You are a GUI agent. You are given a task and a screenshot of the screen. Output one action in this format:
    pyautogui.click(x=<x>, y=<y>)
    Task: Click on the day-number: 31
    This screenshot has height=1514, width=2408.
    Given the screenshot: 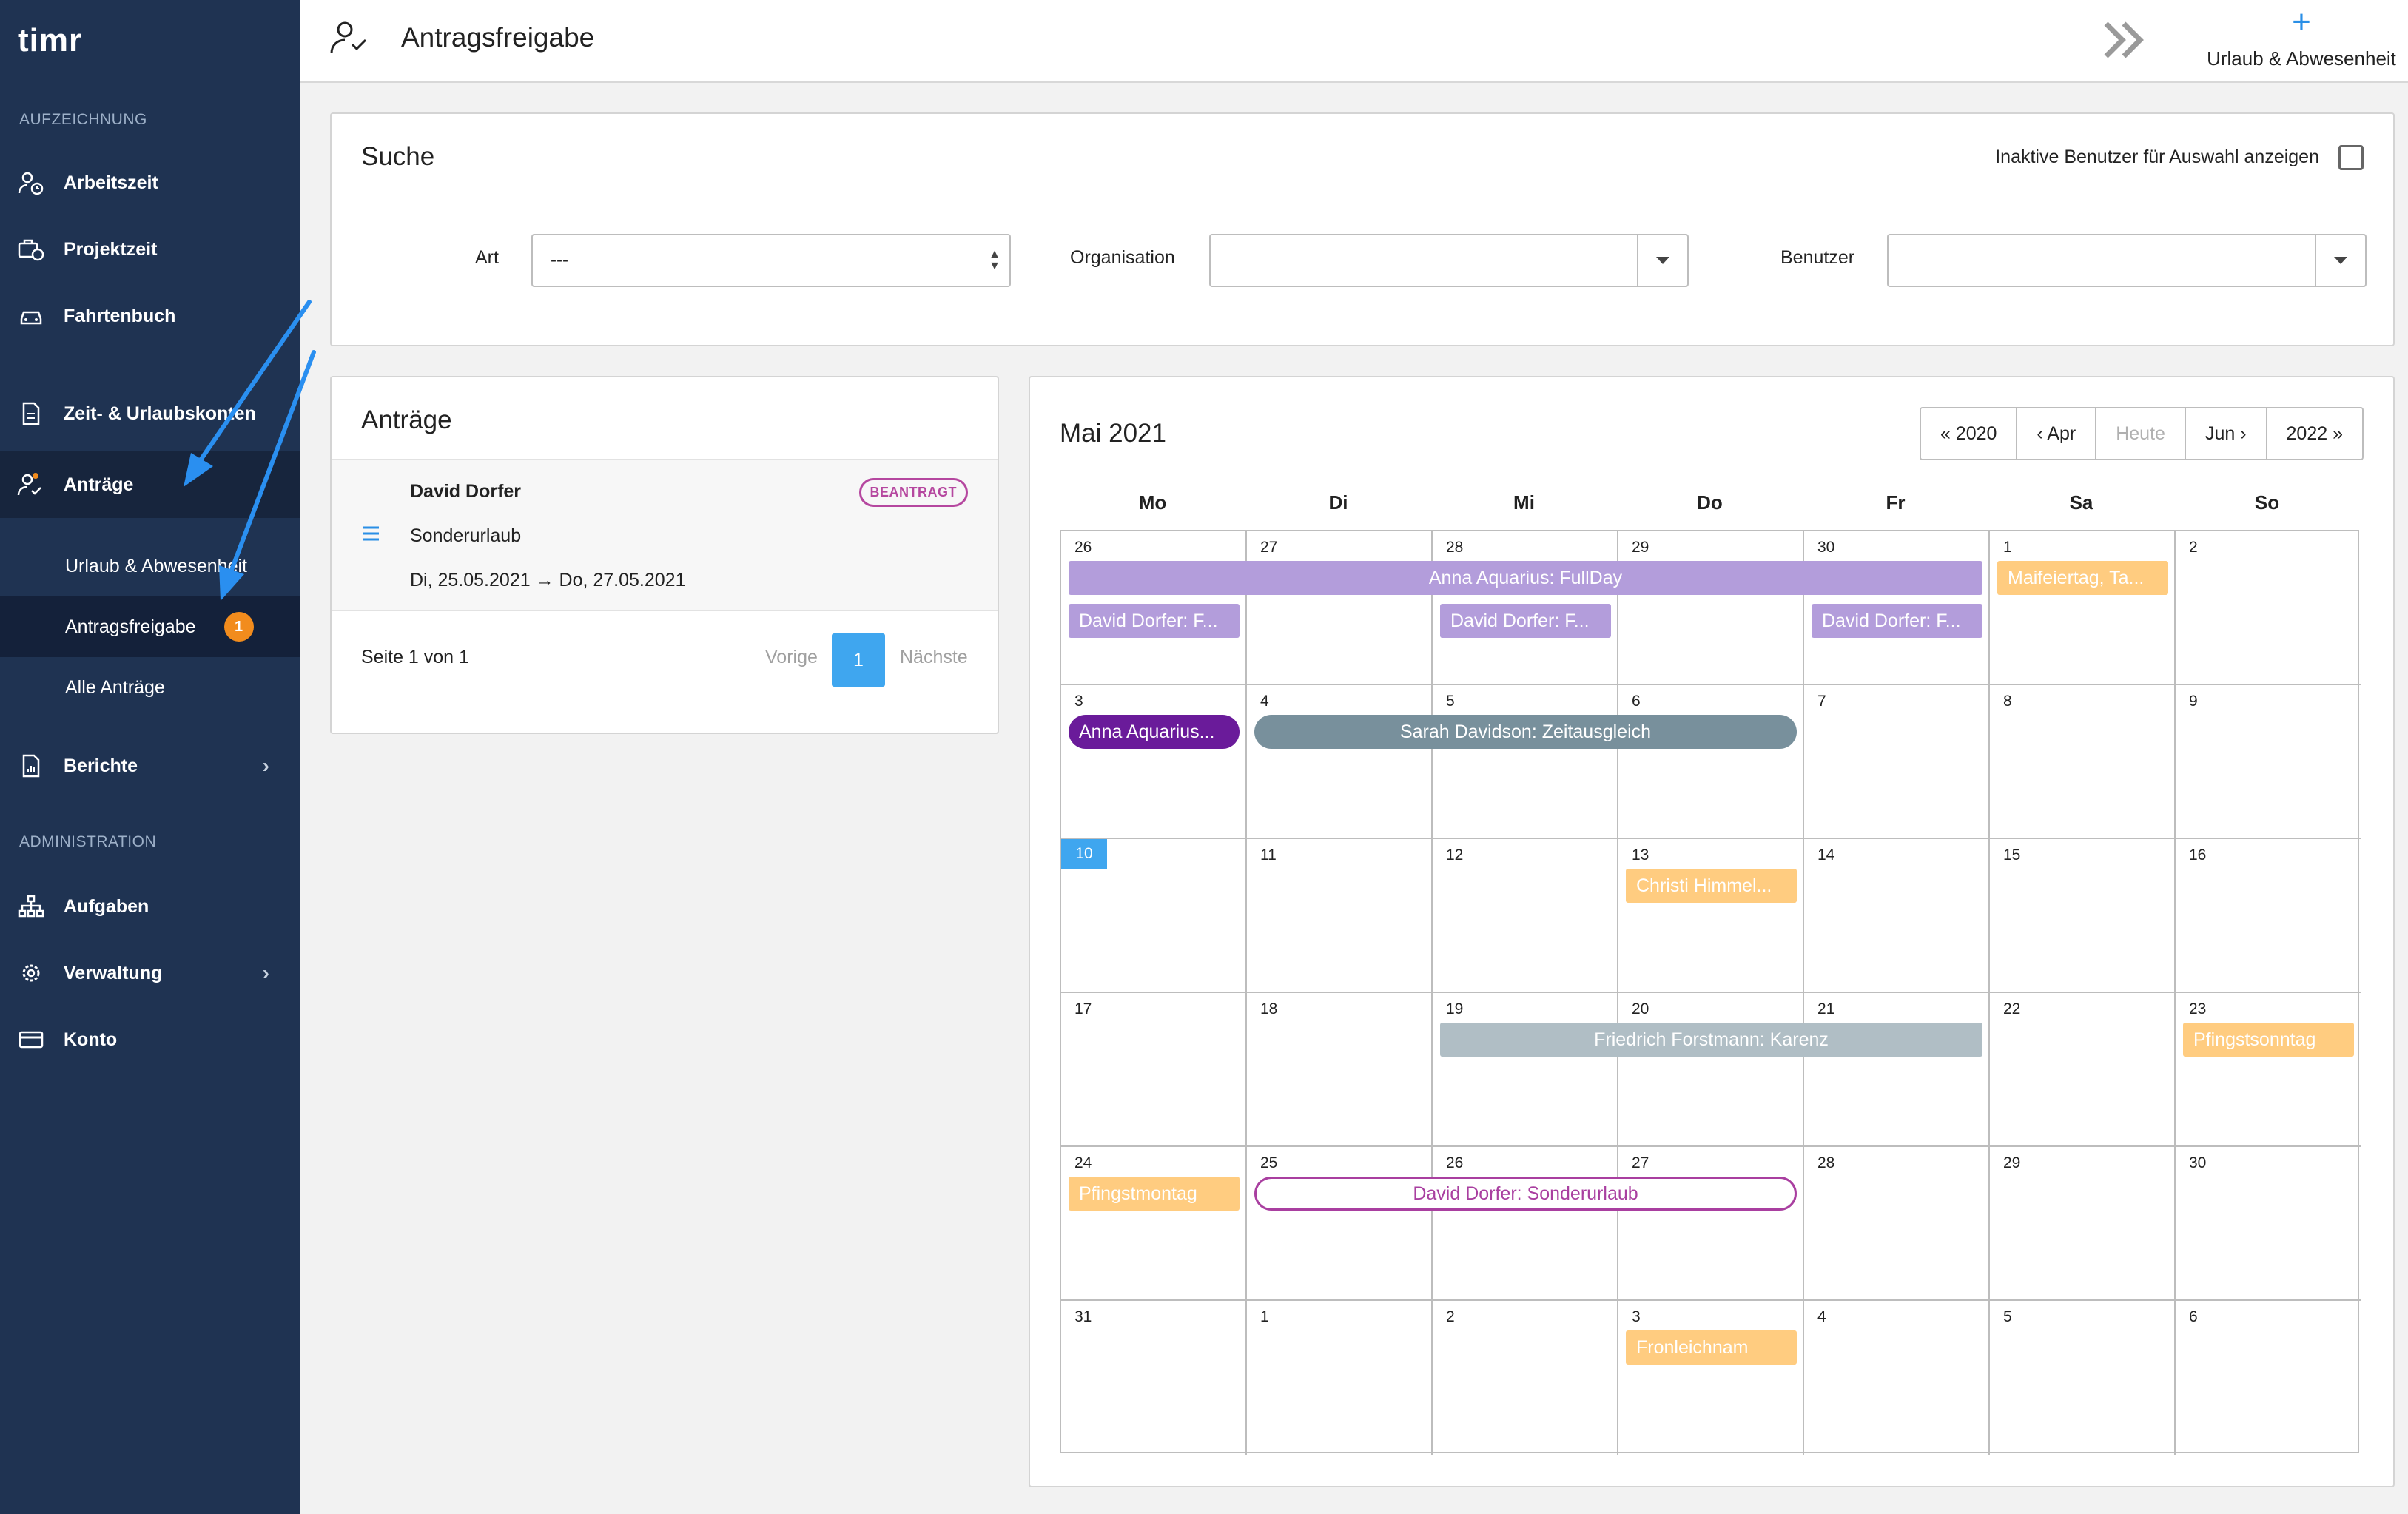 What is the action you would take?
    pyautogui.click(x=1083, y=1316)
    